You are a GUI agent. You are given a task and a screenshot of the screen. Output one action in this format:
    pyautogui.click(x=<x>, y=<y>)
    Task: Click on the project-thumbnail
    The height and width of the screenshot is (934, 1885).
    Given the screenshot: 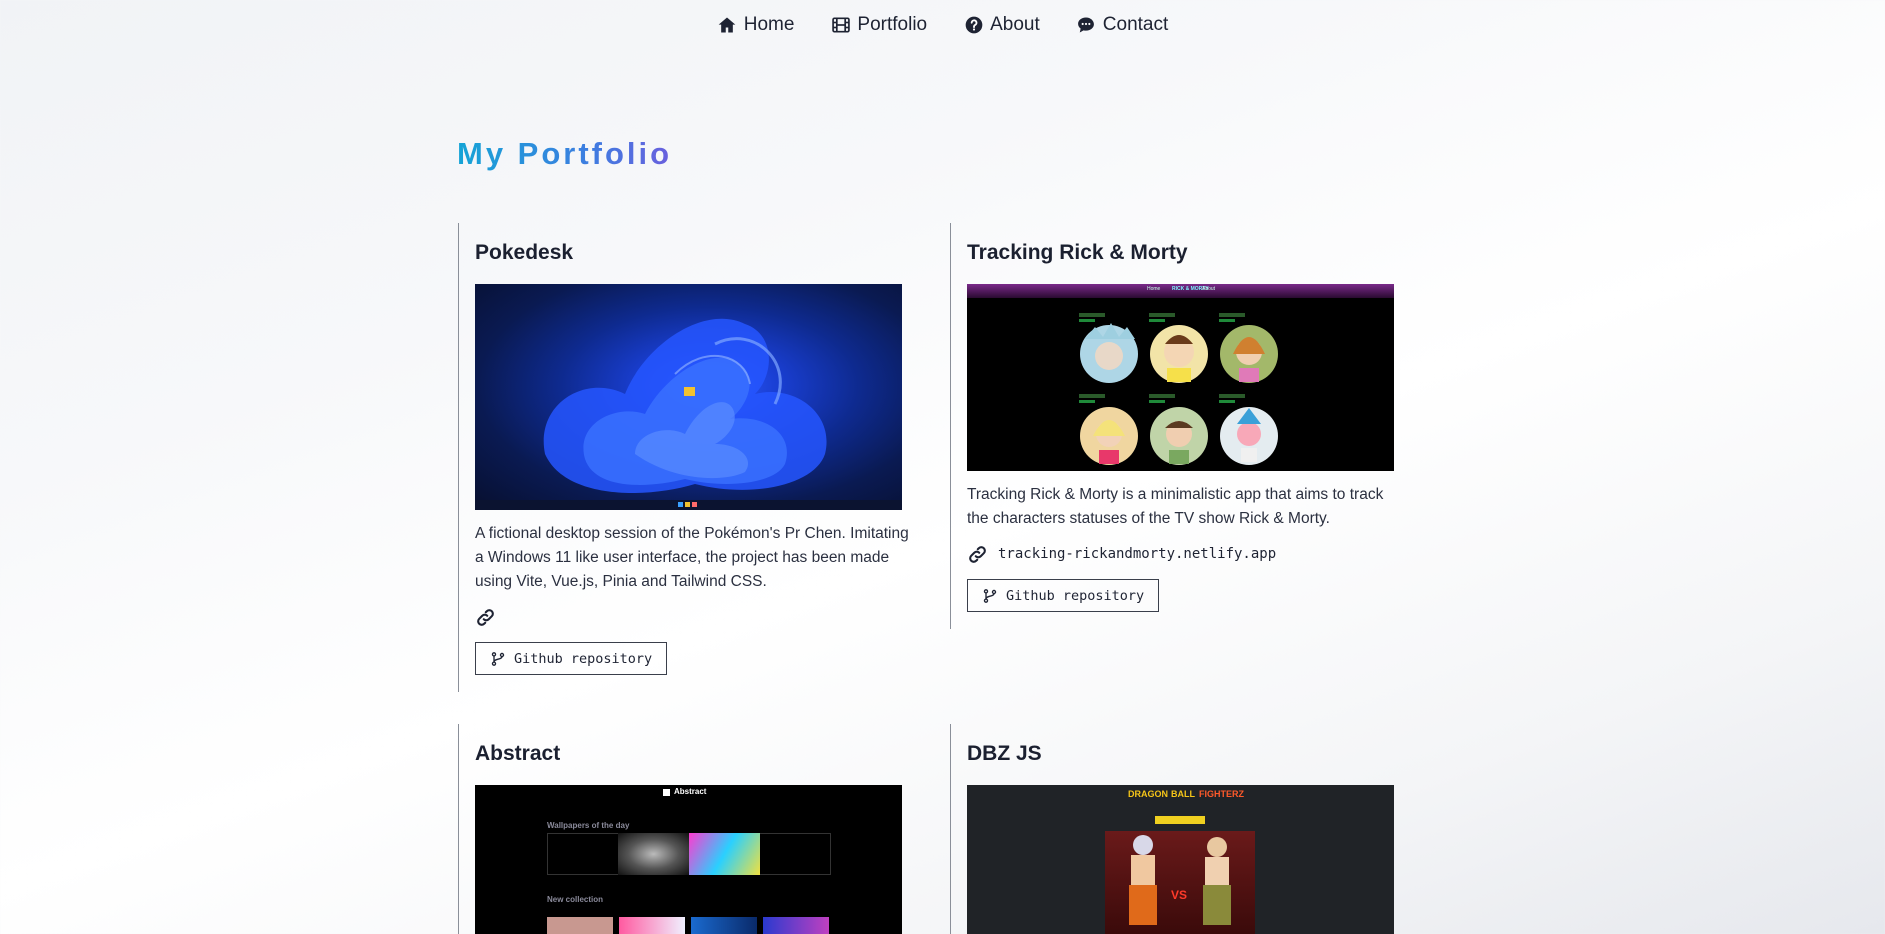 What is the action you would take?
    pyautogui.click(x=688, y=397)
    